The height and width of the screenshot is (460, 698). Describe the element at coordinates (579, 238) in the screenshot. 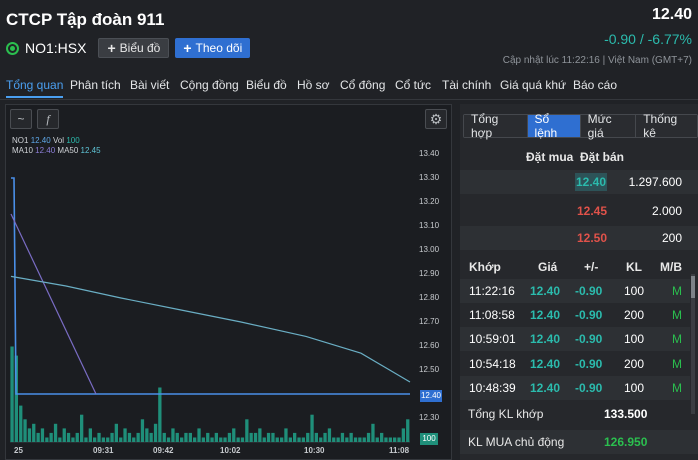

I see `orderbook-row: 12.50 200` at that location.